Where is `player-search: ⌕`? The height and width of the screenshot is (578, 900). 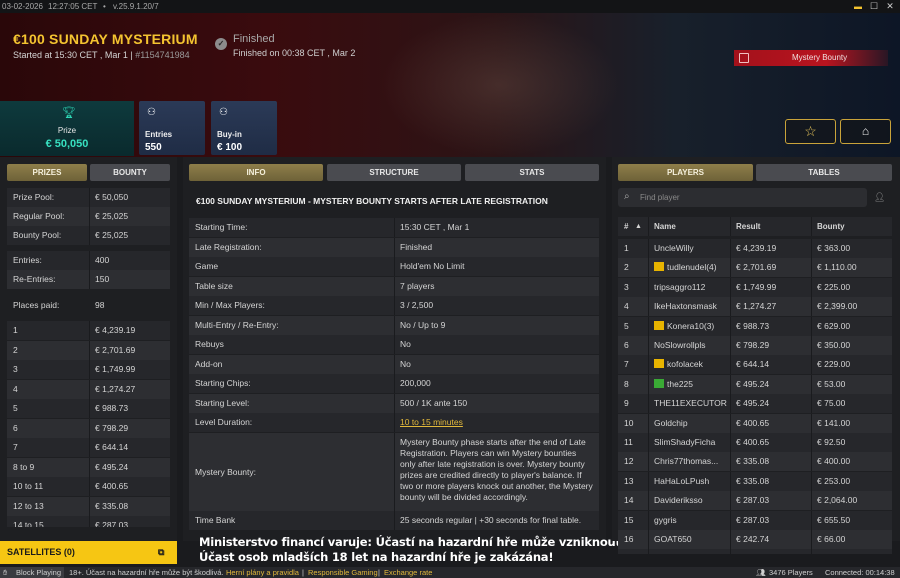 player-search: ⌕ is located at coordinates (742, 197).